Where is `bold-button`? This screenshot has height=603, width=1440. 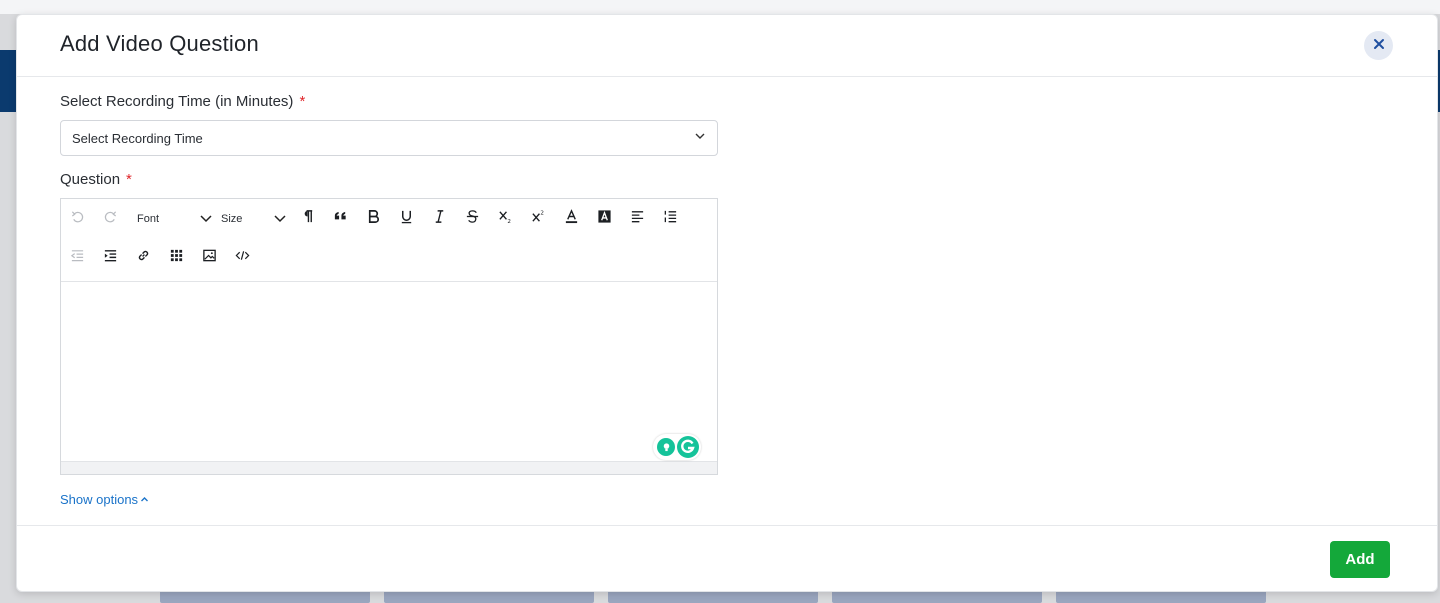
bold-button is located at coordinates (373, 219).